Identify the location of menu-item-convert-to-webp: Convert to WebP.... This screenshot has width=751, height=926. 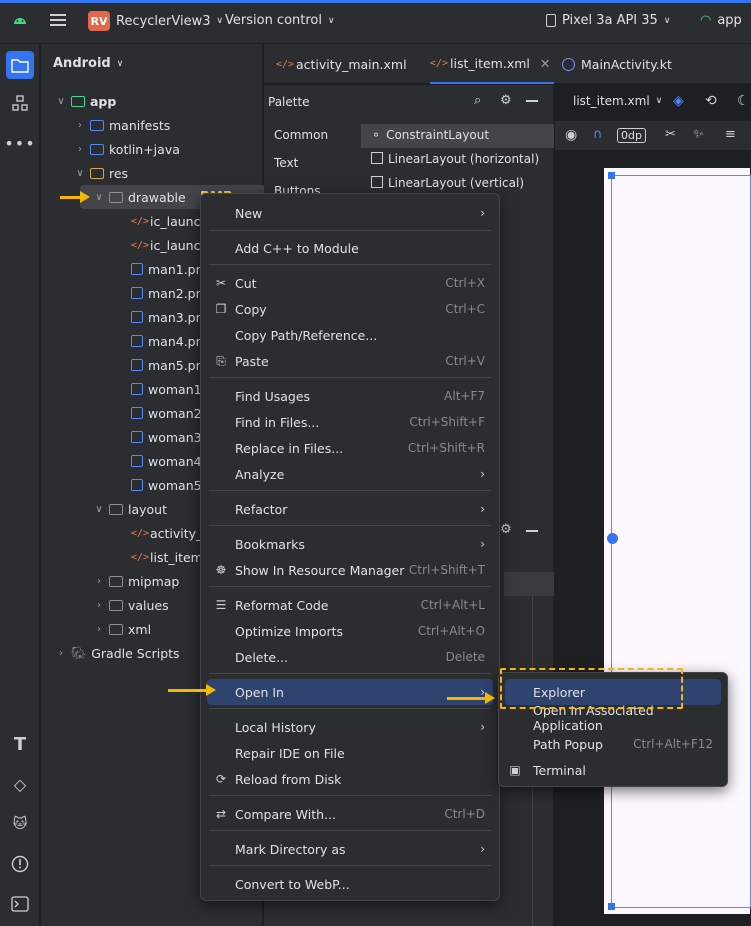
(350, 884).